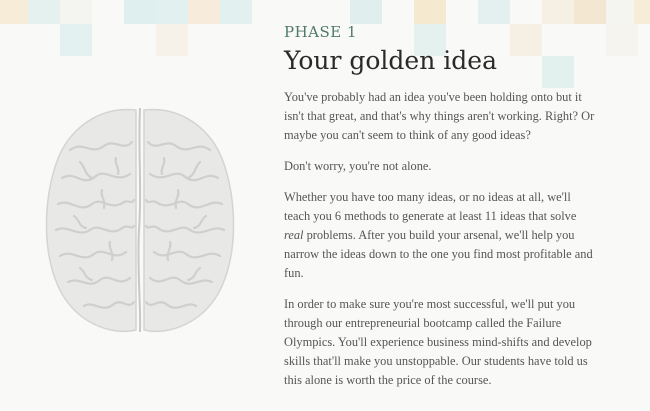 This screenshot has height=411, width=650. What do you see at coordinates (321, 32) in the screenshot?
I see `phase-label: PHASE 1` at bounding box center [321, 32].